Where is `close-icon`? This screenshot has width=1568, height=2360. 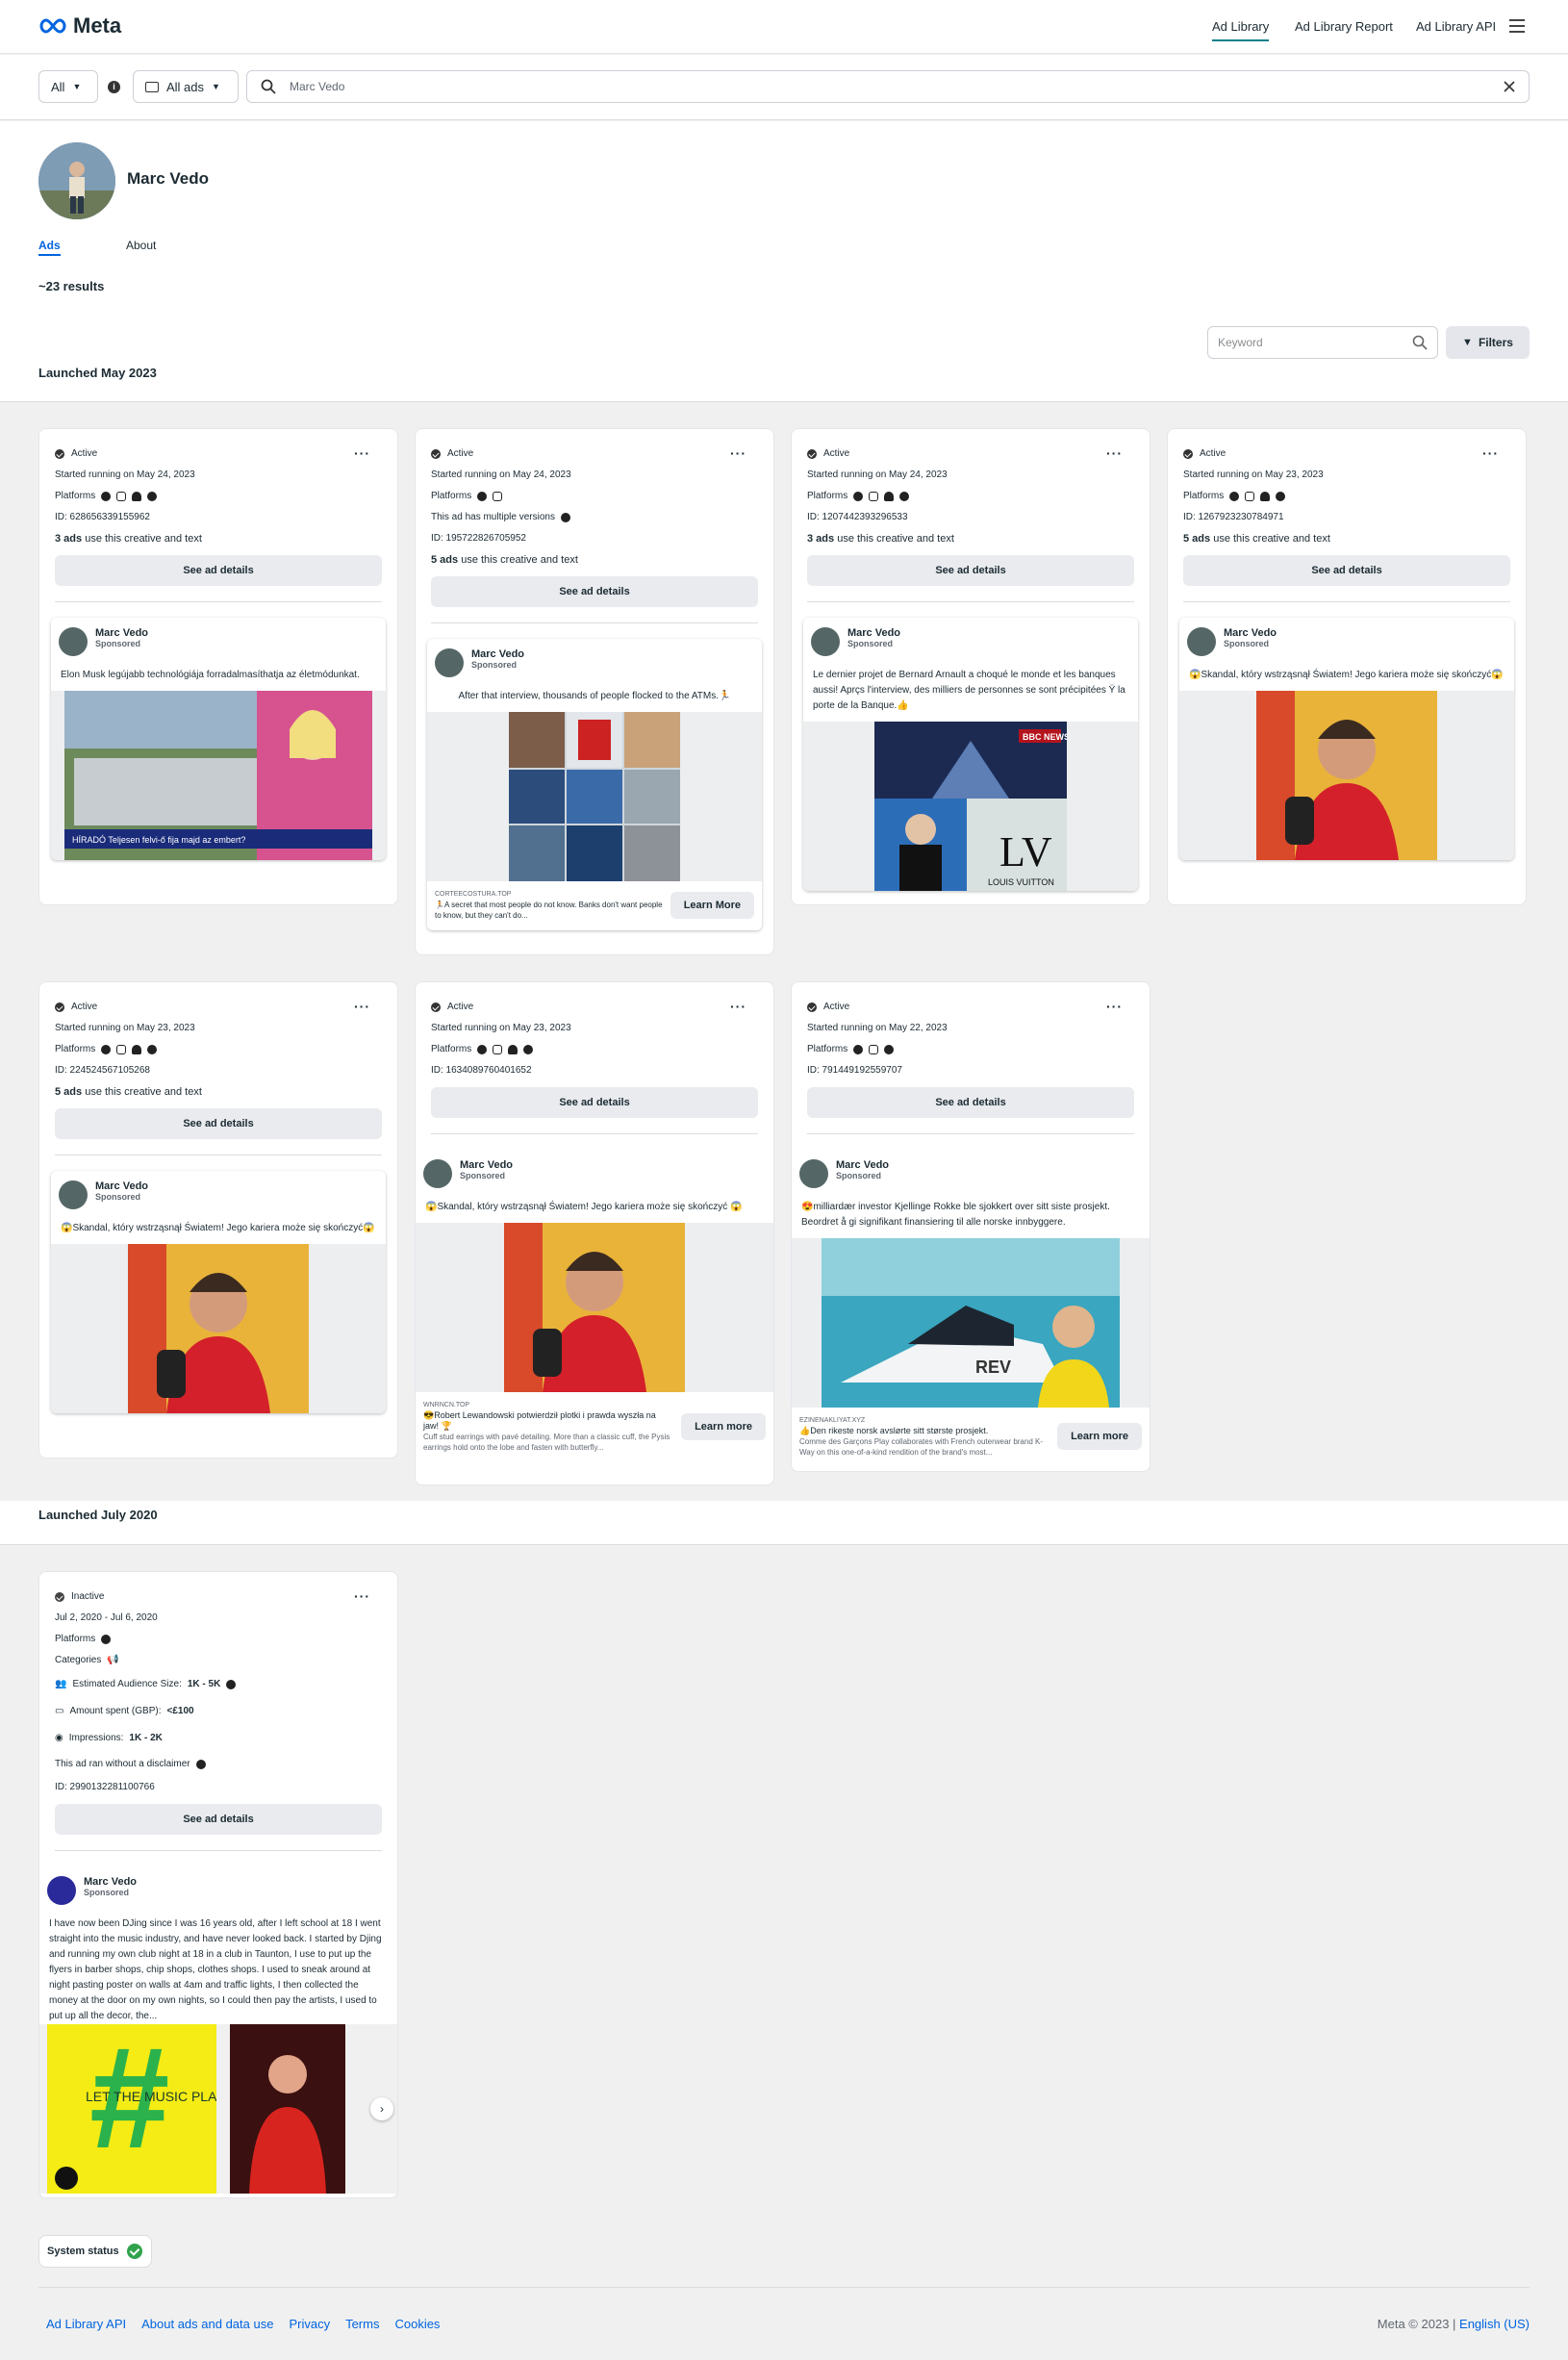 close-icon is located at coordinates (1509, 86).